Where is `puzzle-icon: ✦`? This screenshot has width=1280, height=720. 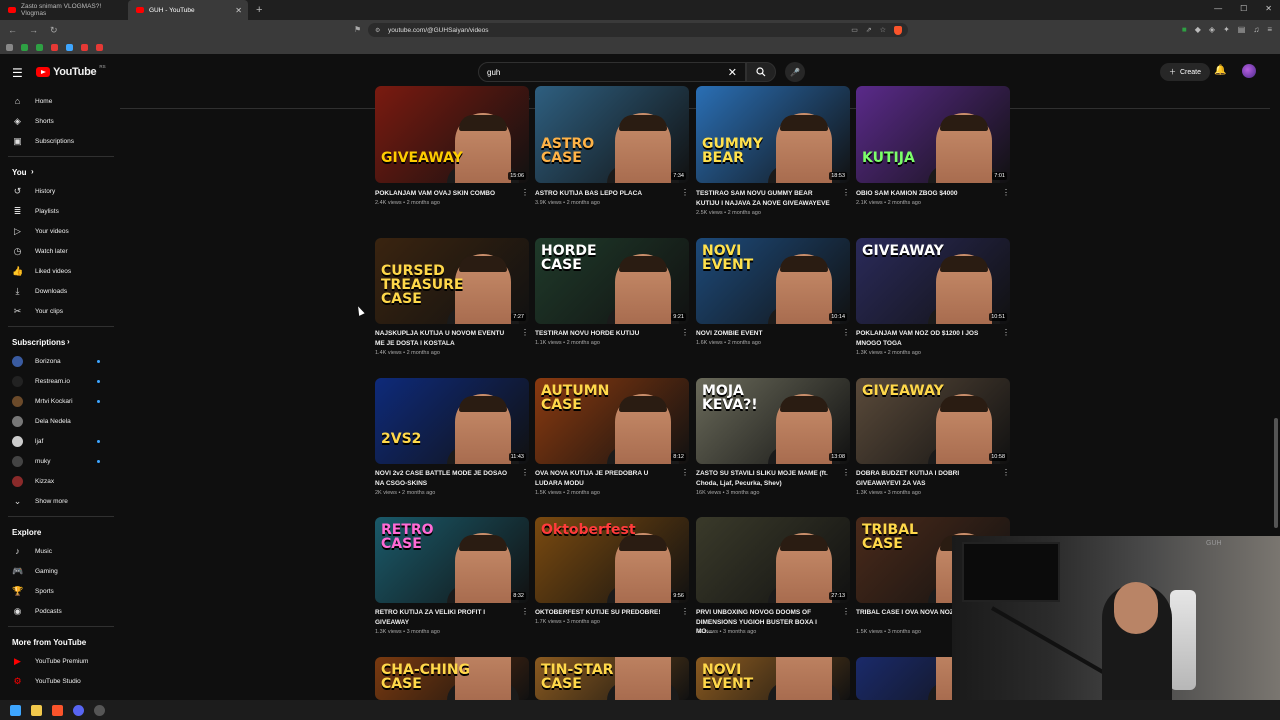 puzzle-icon: ✦ is located at coordinates (1226, 29).